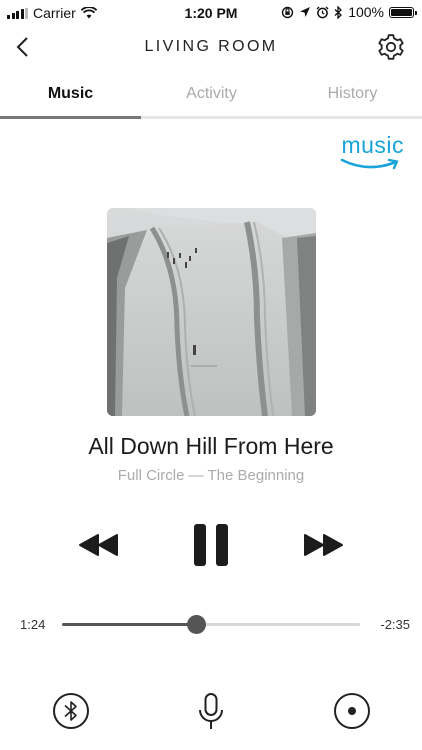 This screenshot has height=750, width=422. I want to click on rewind-icon, so click(98, 545).